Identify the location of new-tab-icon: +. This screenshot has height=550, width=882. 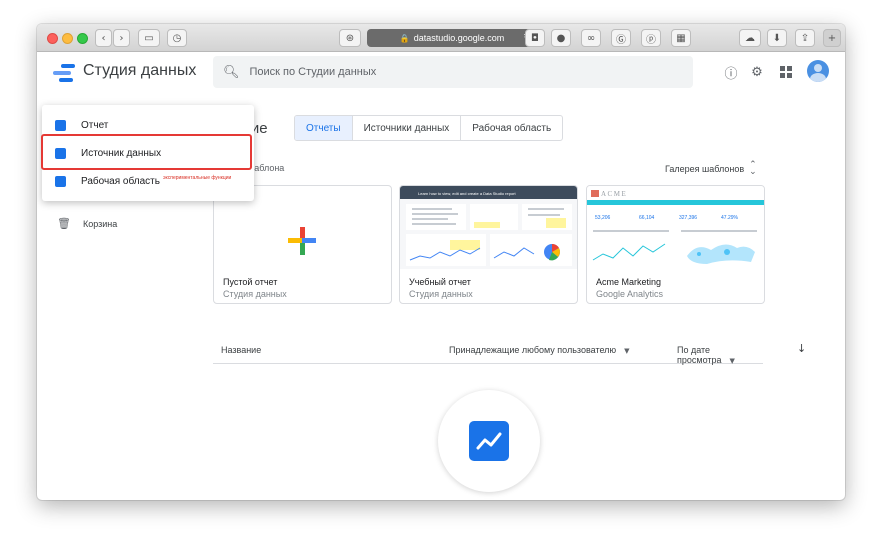
(832, 38).